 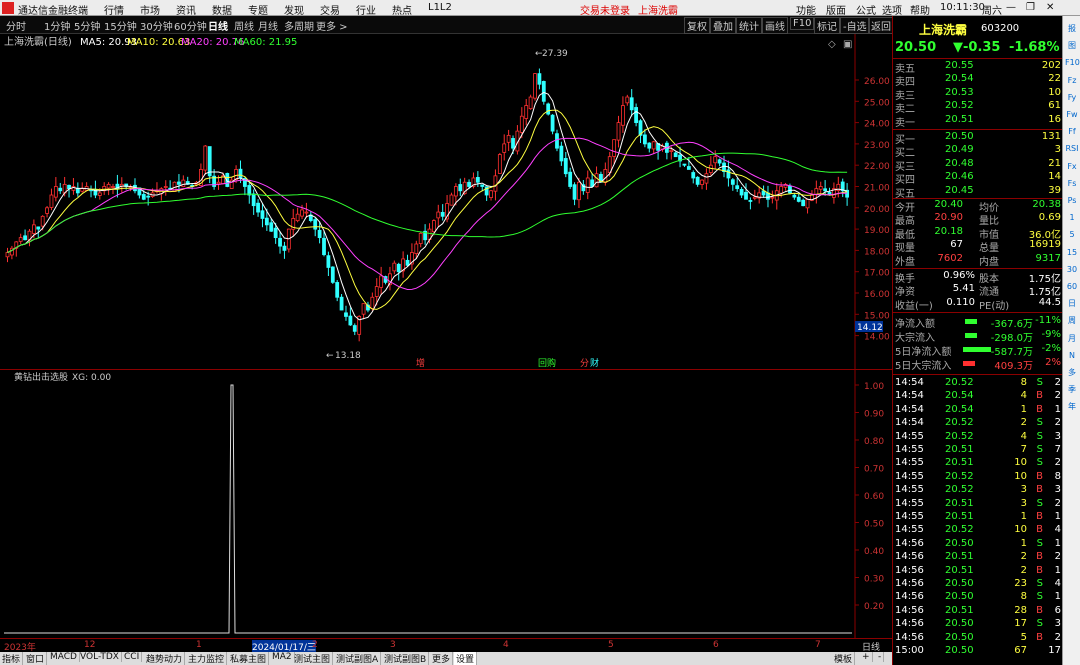 I want to click on tab-multi: 多周期, so click(x=299, y=25).